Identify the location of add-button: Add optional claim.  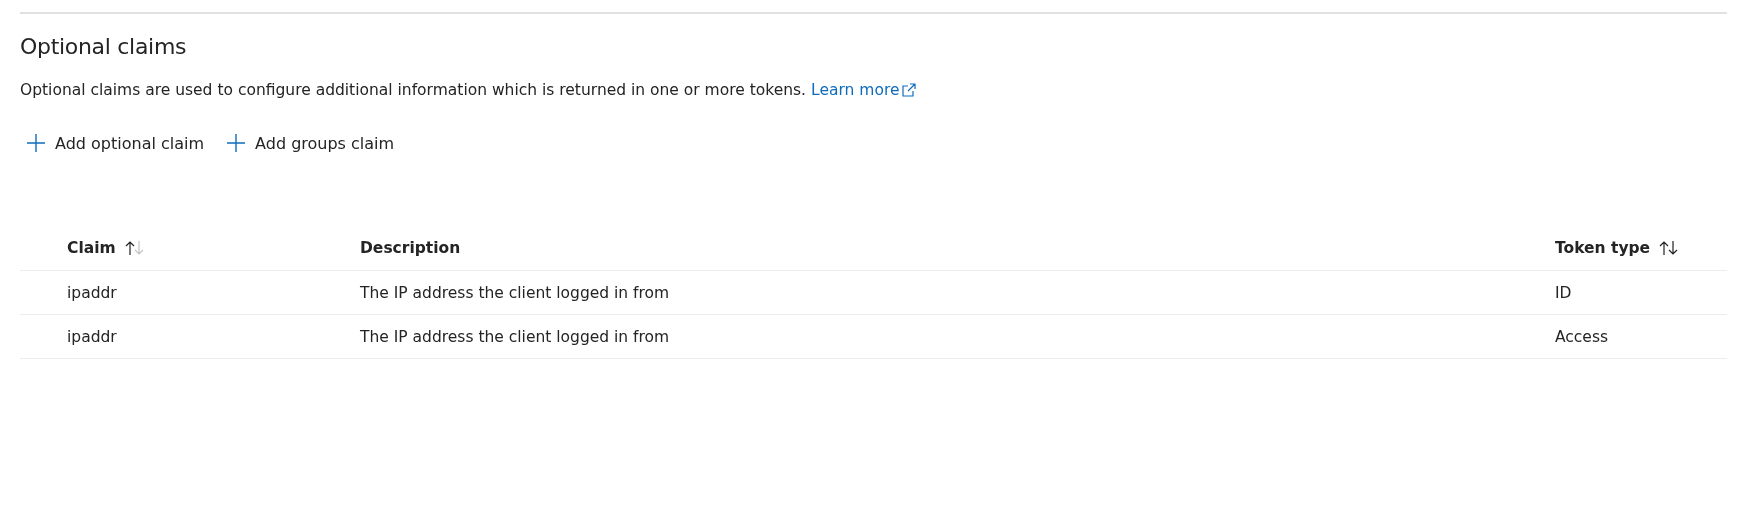
(115, 143).